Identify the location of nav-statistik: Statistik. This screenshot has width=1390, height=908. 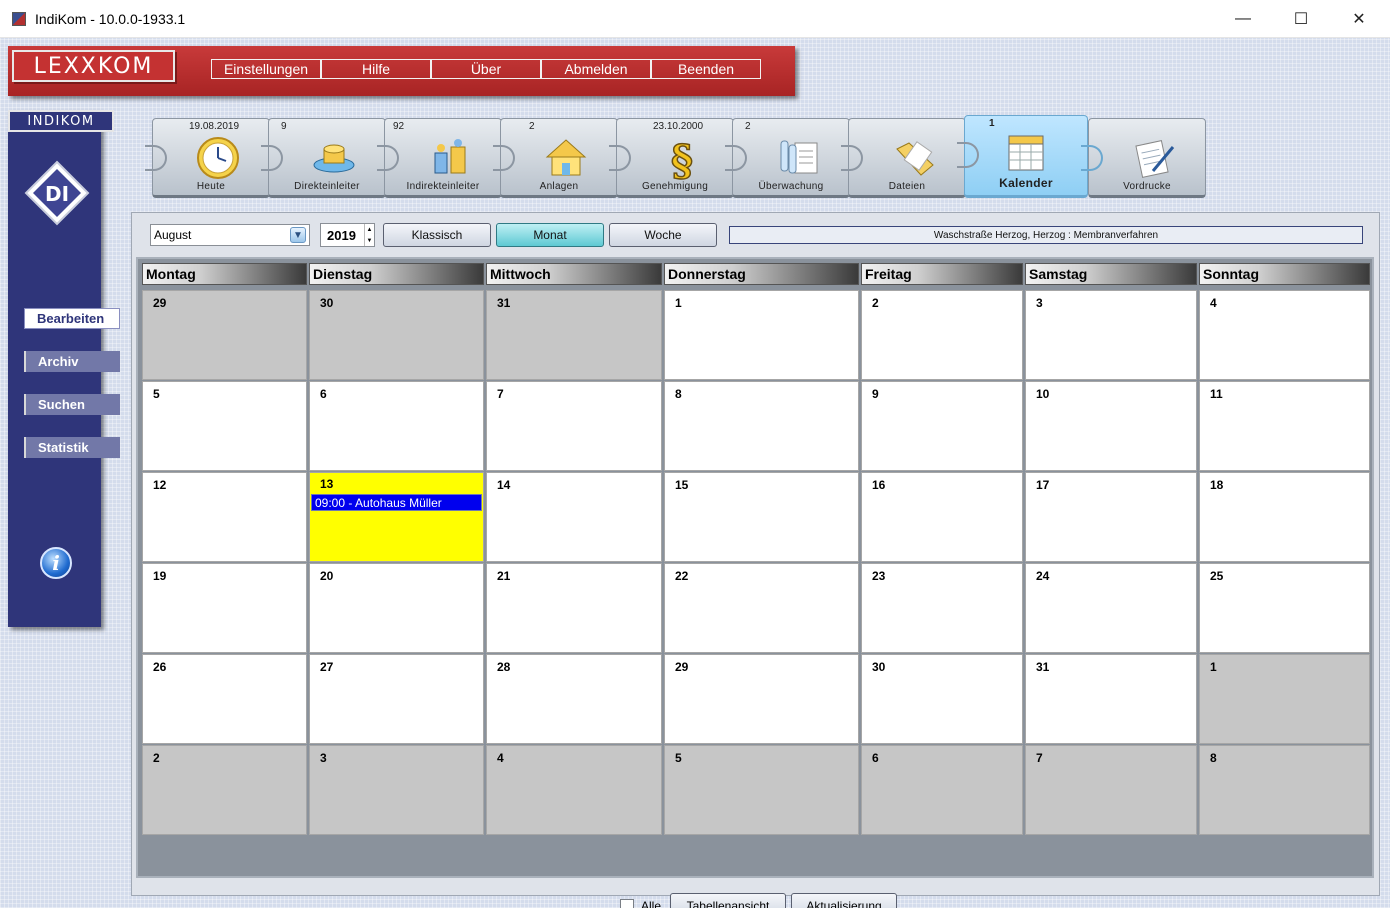
(72, 447).